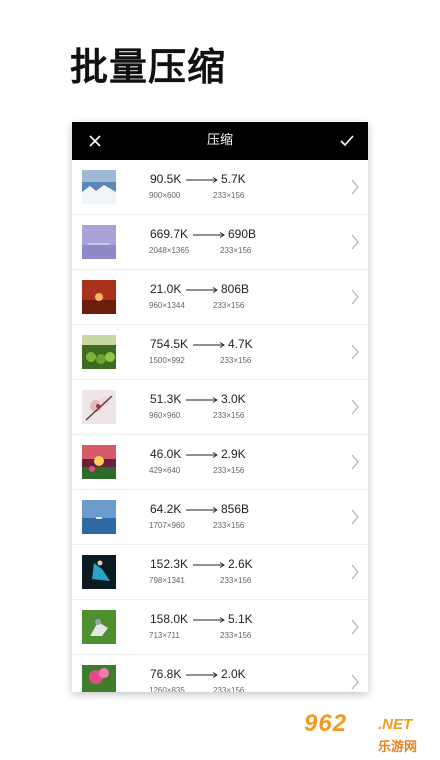 Image resolution: width=440 pixels, height=760 pixels. I want to click on original-dimensions: 798×1341, so click(167, 580).